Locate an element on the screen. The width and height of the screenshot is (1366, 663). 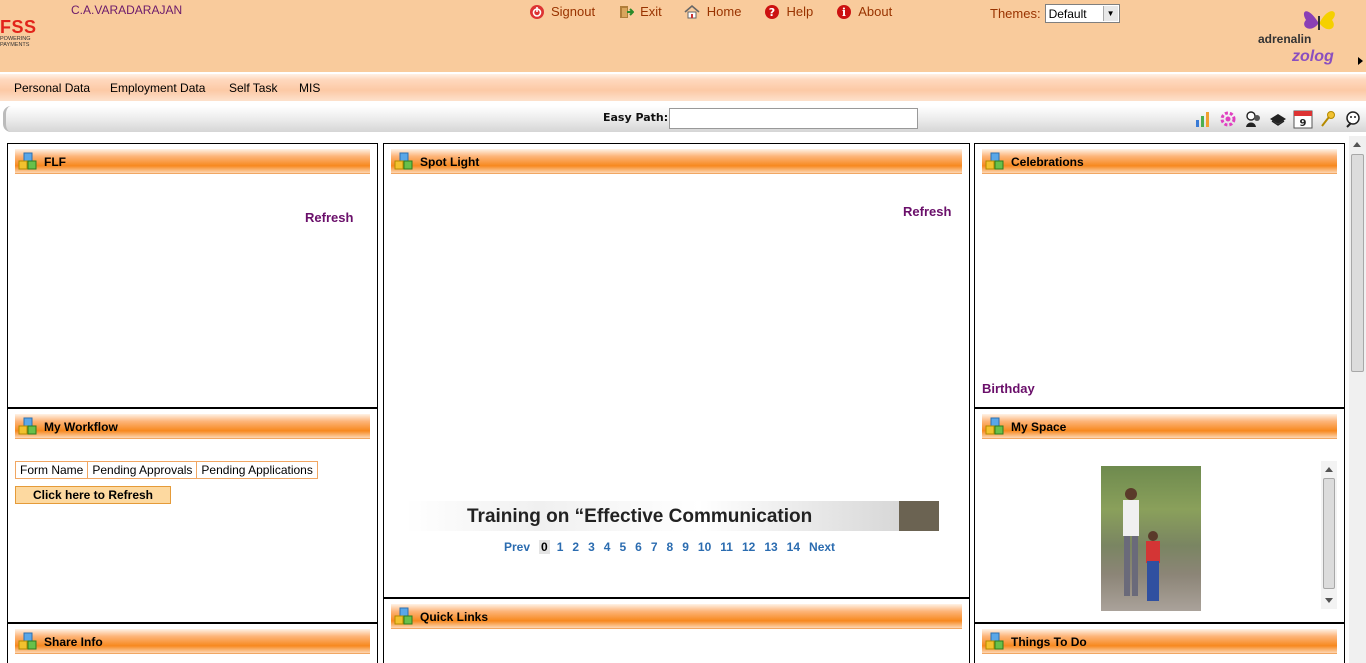
people-icon is located at coordinates (1252, 118).